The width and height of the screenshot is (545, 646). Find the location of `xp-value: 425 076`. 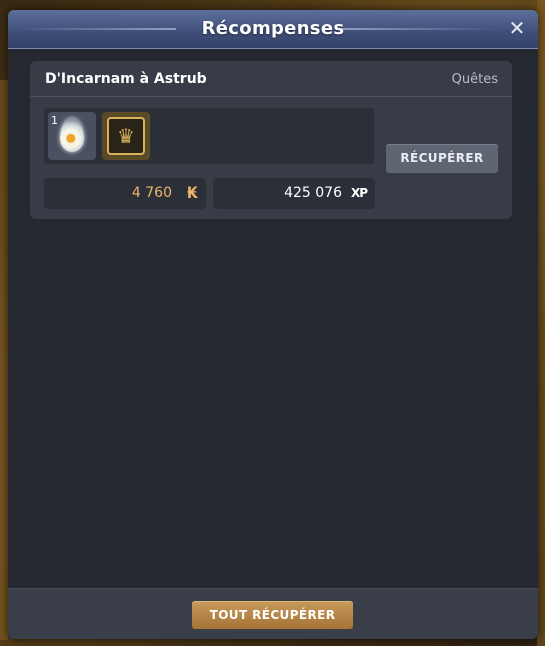

xp-value: 425 076 is located at coordinates (313, 193).